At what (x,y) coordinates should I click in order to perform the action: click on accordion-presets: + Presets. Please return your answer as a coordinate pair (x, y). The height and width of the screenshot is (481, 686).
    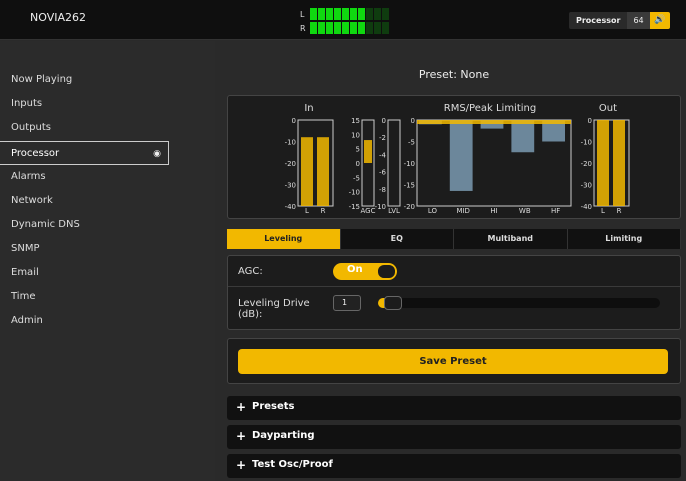
    Looking at the image, I should click on (454, 408).